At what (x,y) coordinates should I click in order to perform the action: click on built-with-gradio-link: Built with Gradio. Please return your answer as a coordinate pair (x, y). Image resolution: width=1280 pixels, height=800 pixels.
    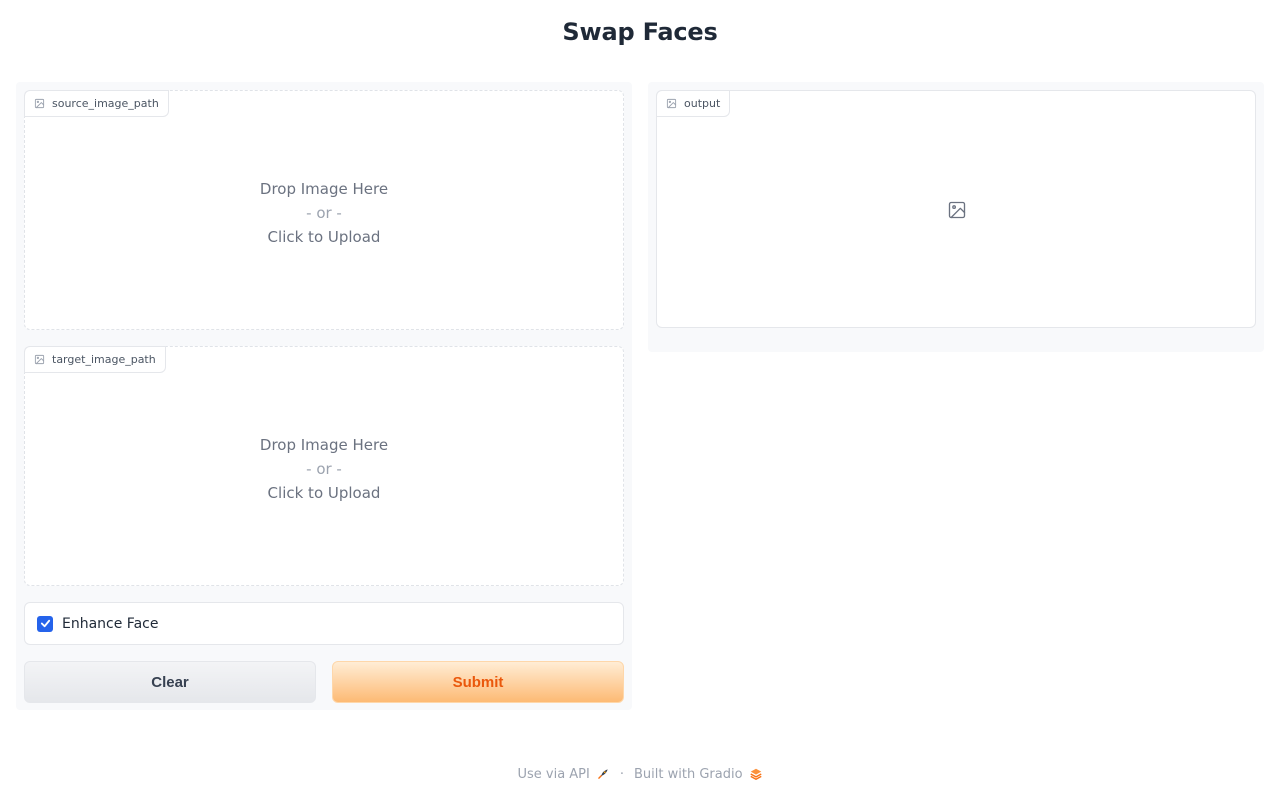
    Looking at the image, I should click on (698, 774).